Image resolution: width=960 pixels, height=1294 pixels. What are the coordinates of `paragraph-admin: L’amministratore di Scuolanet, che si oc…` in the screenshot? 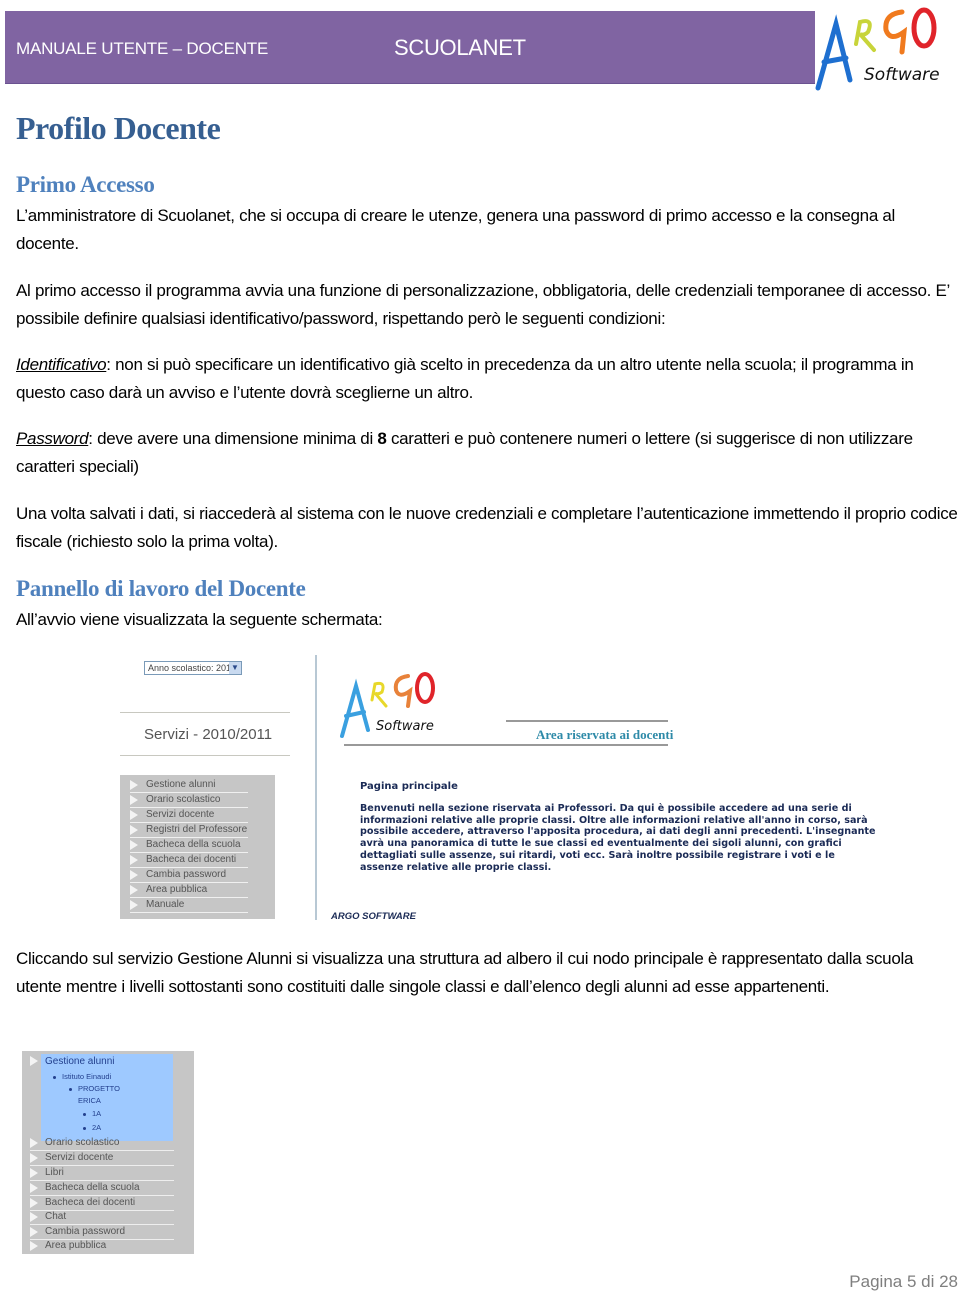 It's located at (456, 229).